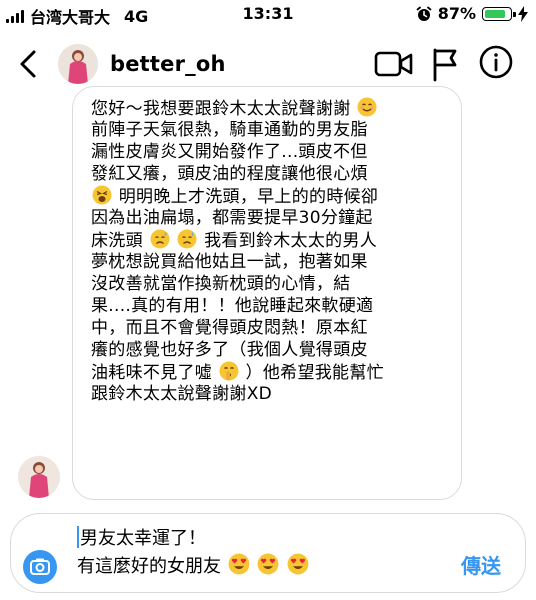  What do you see at coordinates (248, 197) in the screenshot?
I see `message-text: 明明晚上才洗頭，早上的的時候卻` at bounding box center [248, 197].